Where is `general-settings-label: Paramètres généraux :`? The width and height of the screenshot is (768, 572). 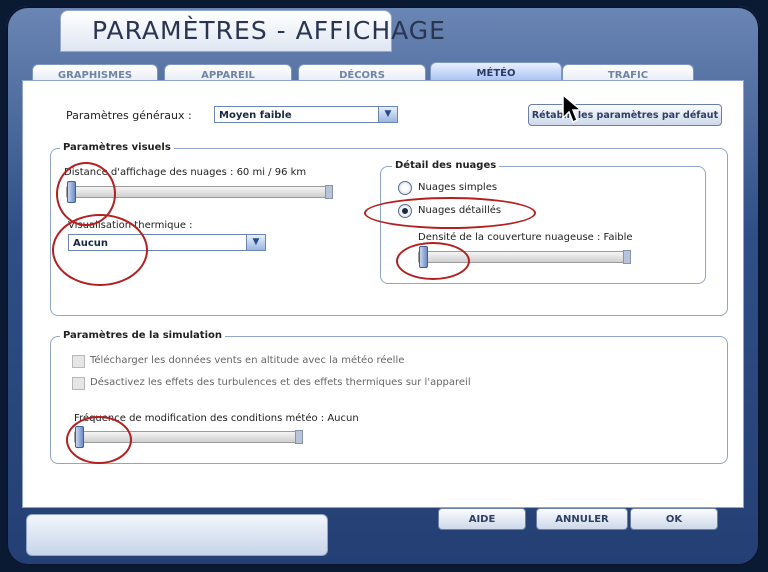
general-settings-label: Paramètres généraux : is located at coordinates (129, 115).